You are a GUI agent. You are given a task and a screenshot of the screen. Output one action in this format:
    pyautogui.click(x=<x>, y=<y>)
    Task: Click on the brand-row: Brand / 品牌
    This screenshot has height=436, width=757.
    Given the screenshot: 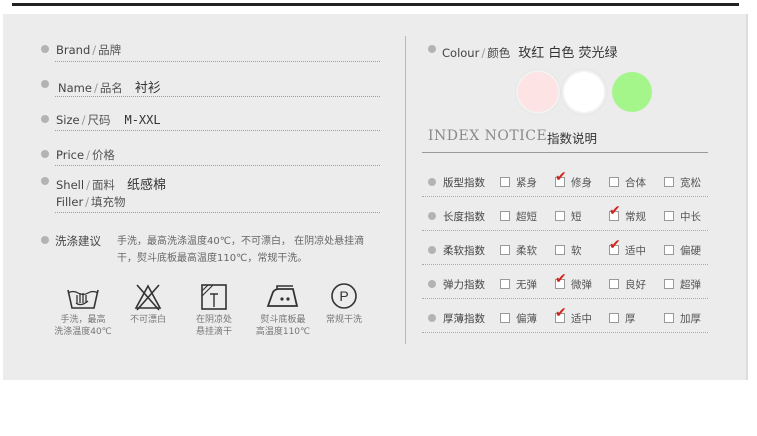 What is the action you would take?
    pyautogui.click(x=89, y=50)
    